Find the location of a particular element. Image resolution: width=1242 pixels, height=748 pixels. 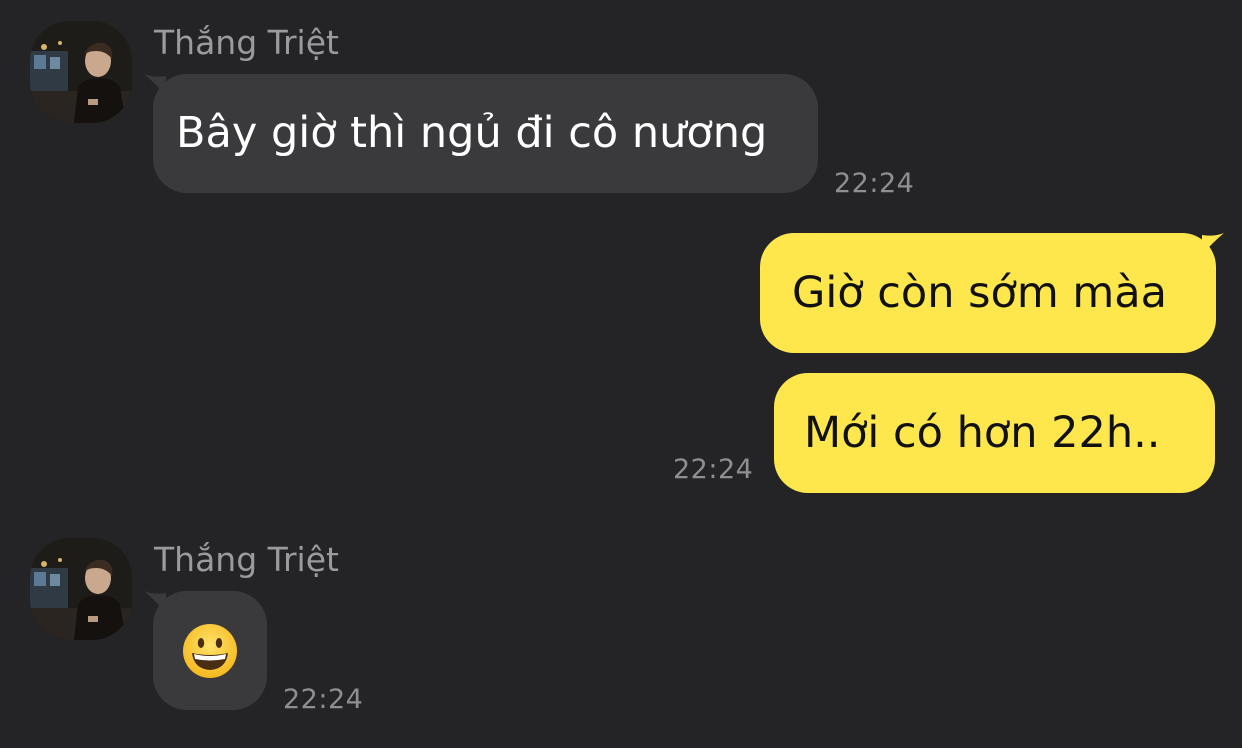

message-text: Giờ còn sớm màa is located at coordinates (979, 292).